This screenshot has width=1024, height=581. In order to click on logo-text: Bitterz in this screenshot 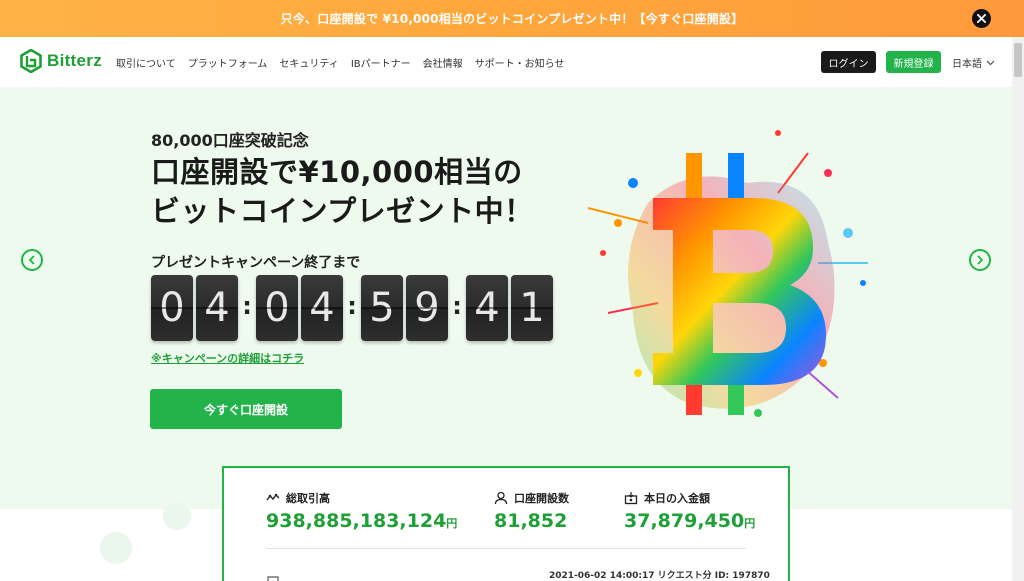, I will do `click(74, 60)`.